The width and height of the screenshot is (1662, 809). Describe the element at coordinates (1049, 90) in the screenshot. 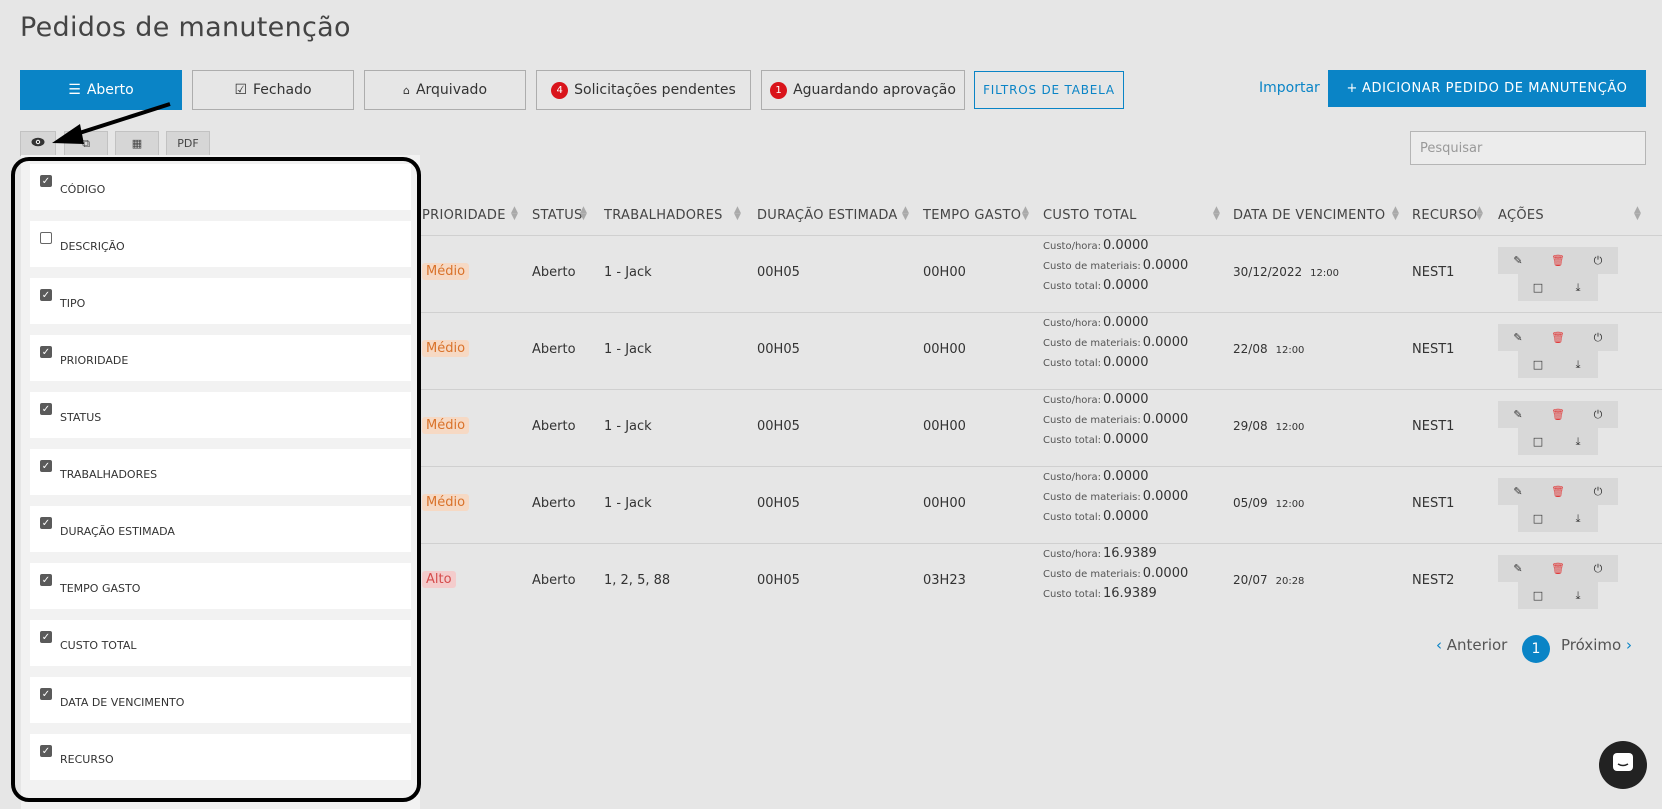

I see `table-filters-button: FILTROS DE TABELA` at that location.